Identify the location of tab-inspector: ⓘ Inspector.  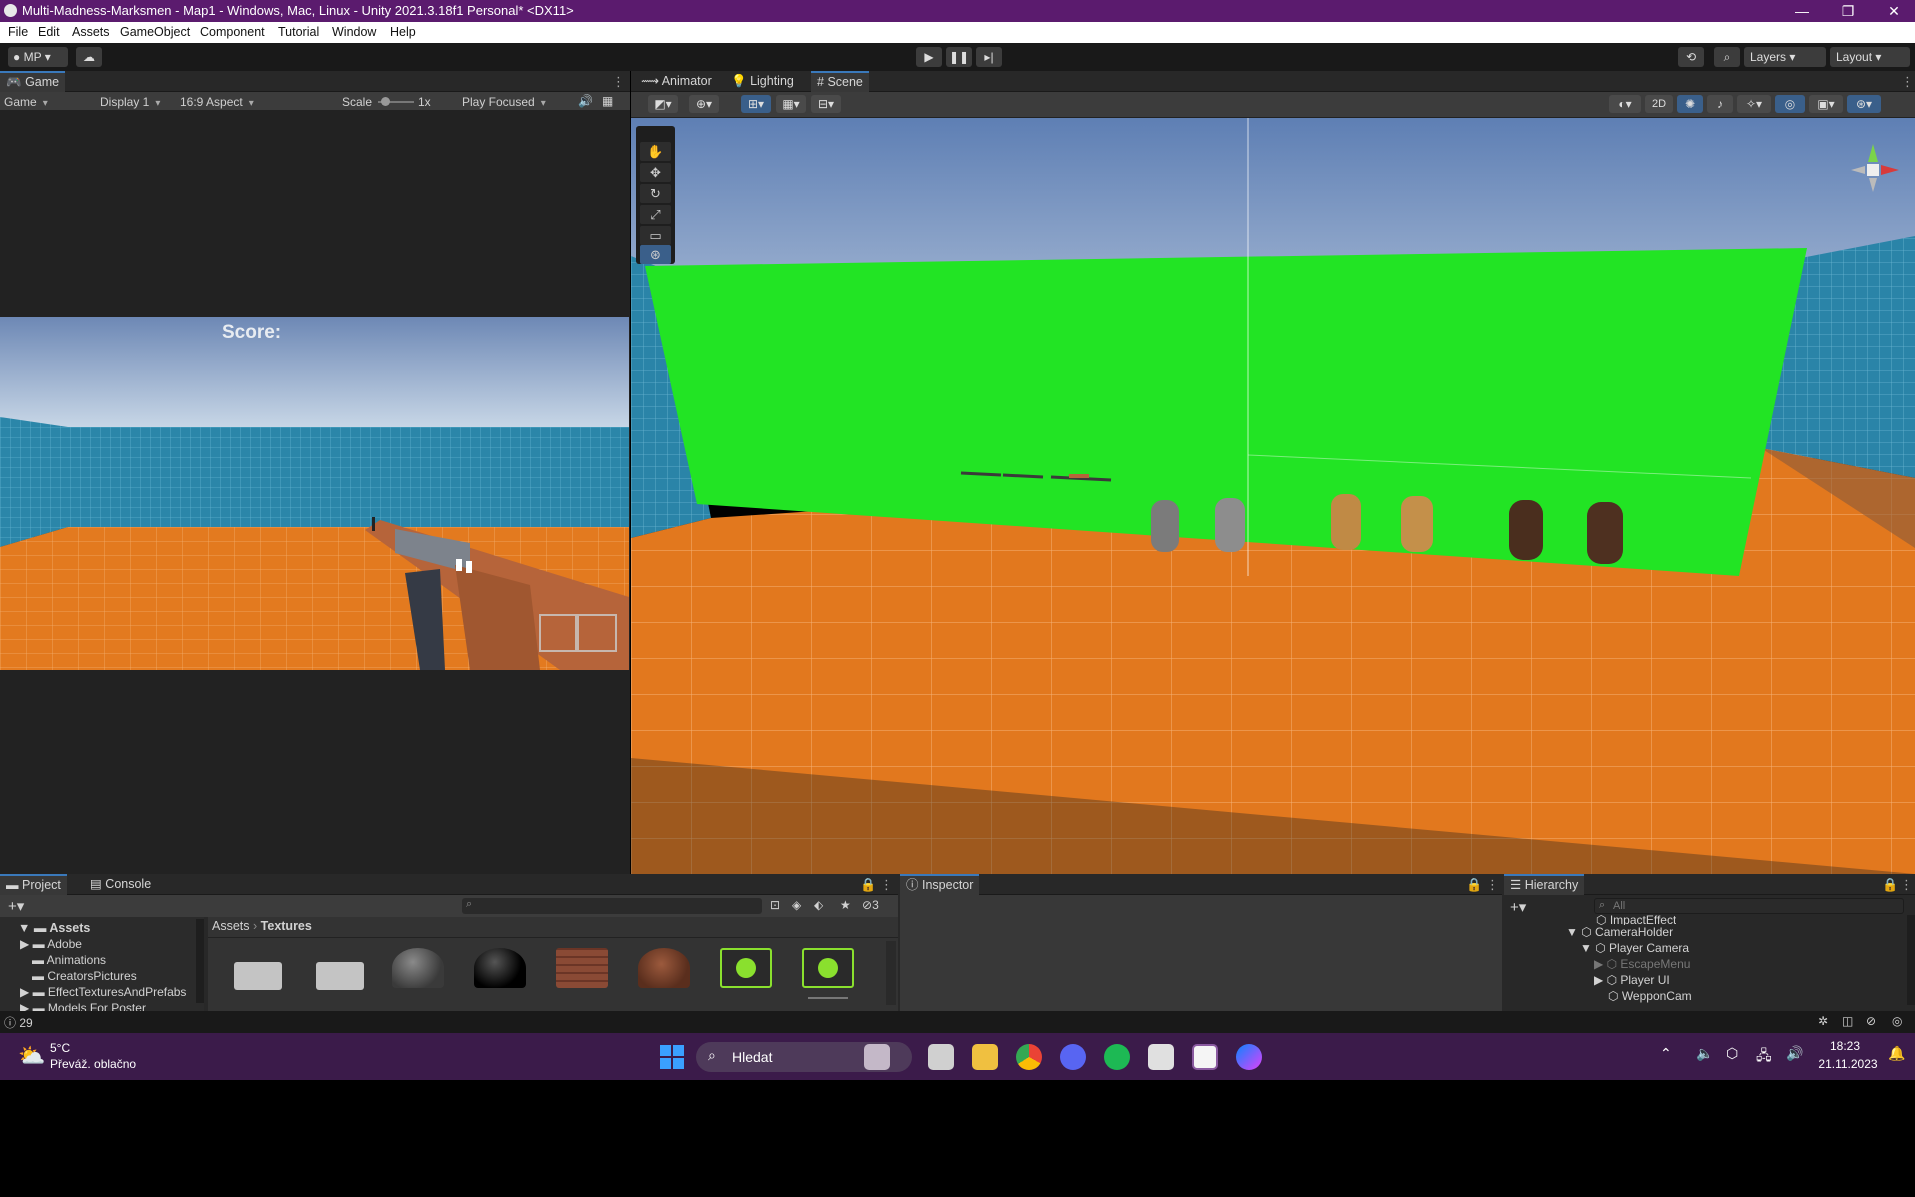
(940, 884).